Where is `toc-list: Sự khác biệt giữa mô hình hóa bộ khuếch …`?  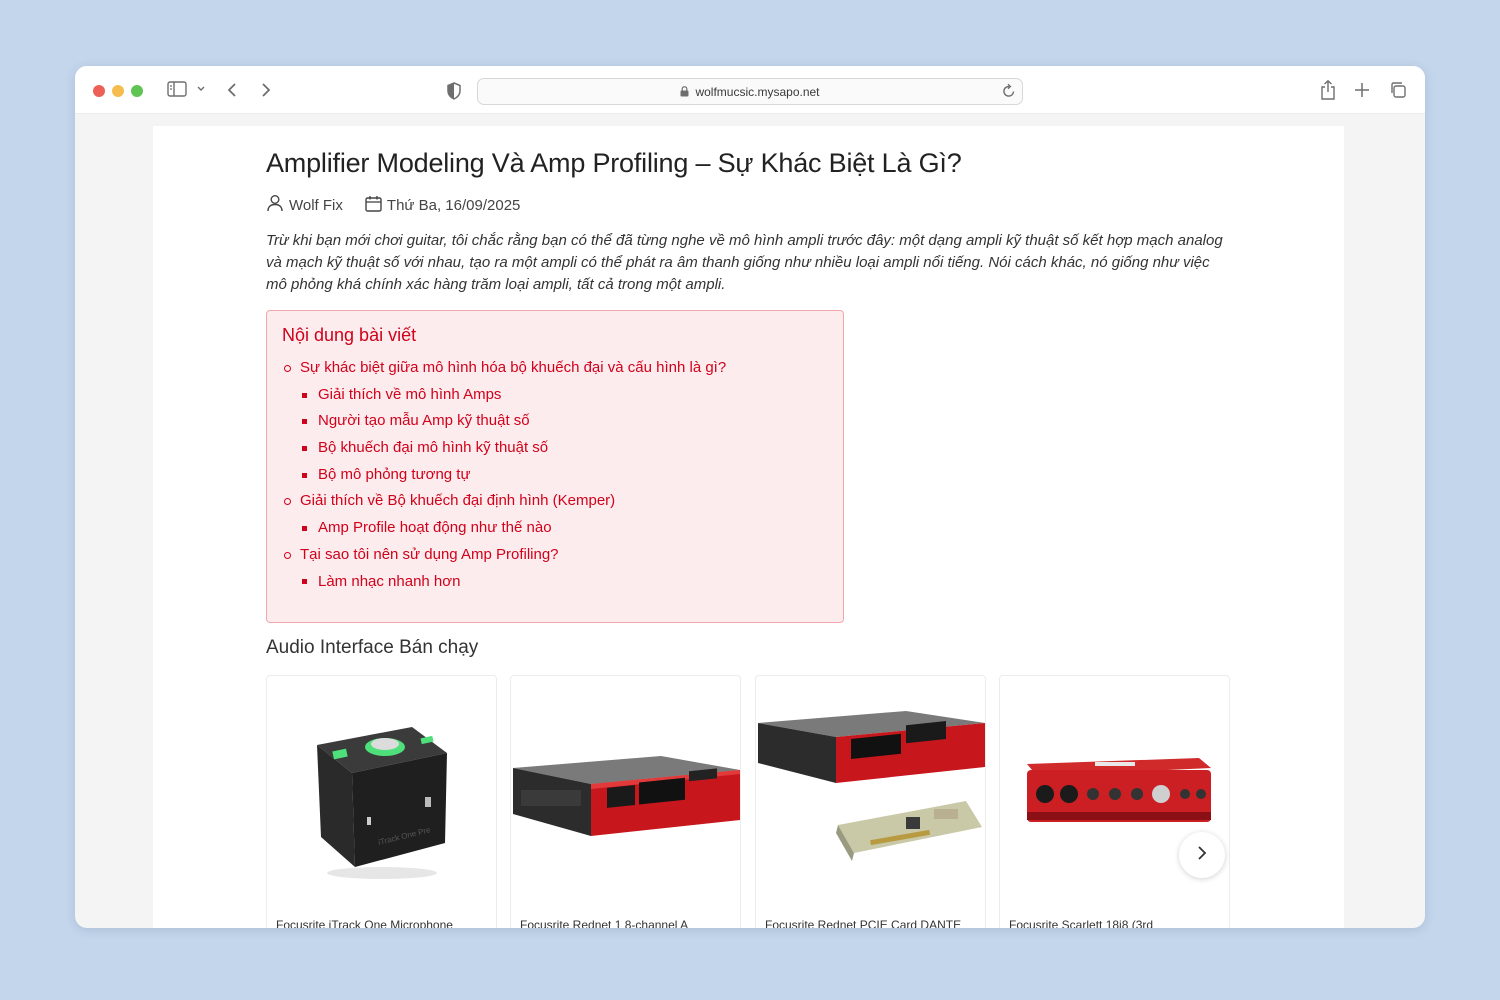
toc-list: Sự khác biệt giữa mô hình hóa bộ khuếch … is located at coordinates (562, 475).